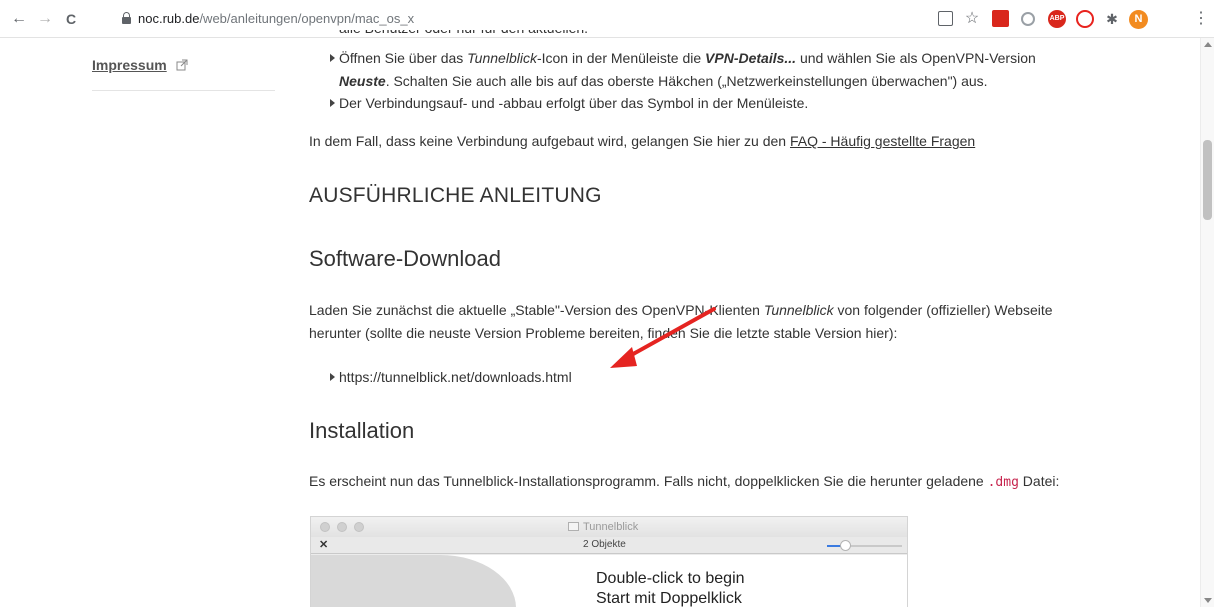 Image resolution: width=1214 pixels, height=607 pixels. What do you see at coordinates (1208, 600) in the screenshot?
I see `scroll-down-icon` at bounding box center [1208, 600].